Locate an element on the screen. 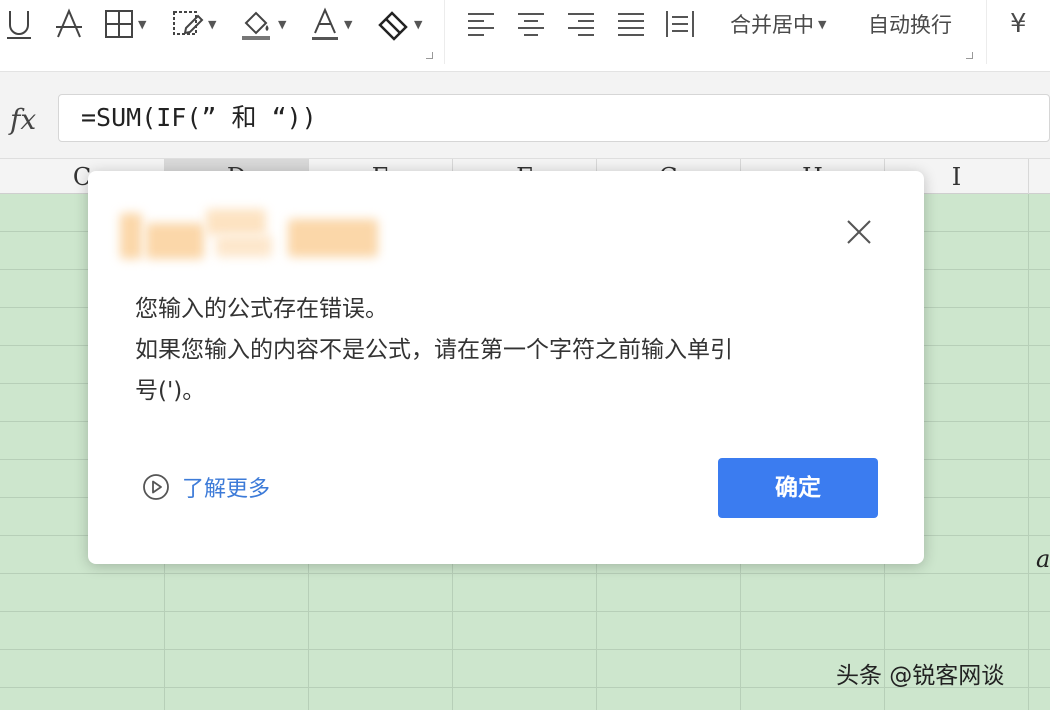 The width and height of the screenshot is (1050, 710). font-color-icon is located at coordinates (325, 23).